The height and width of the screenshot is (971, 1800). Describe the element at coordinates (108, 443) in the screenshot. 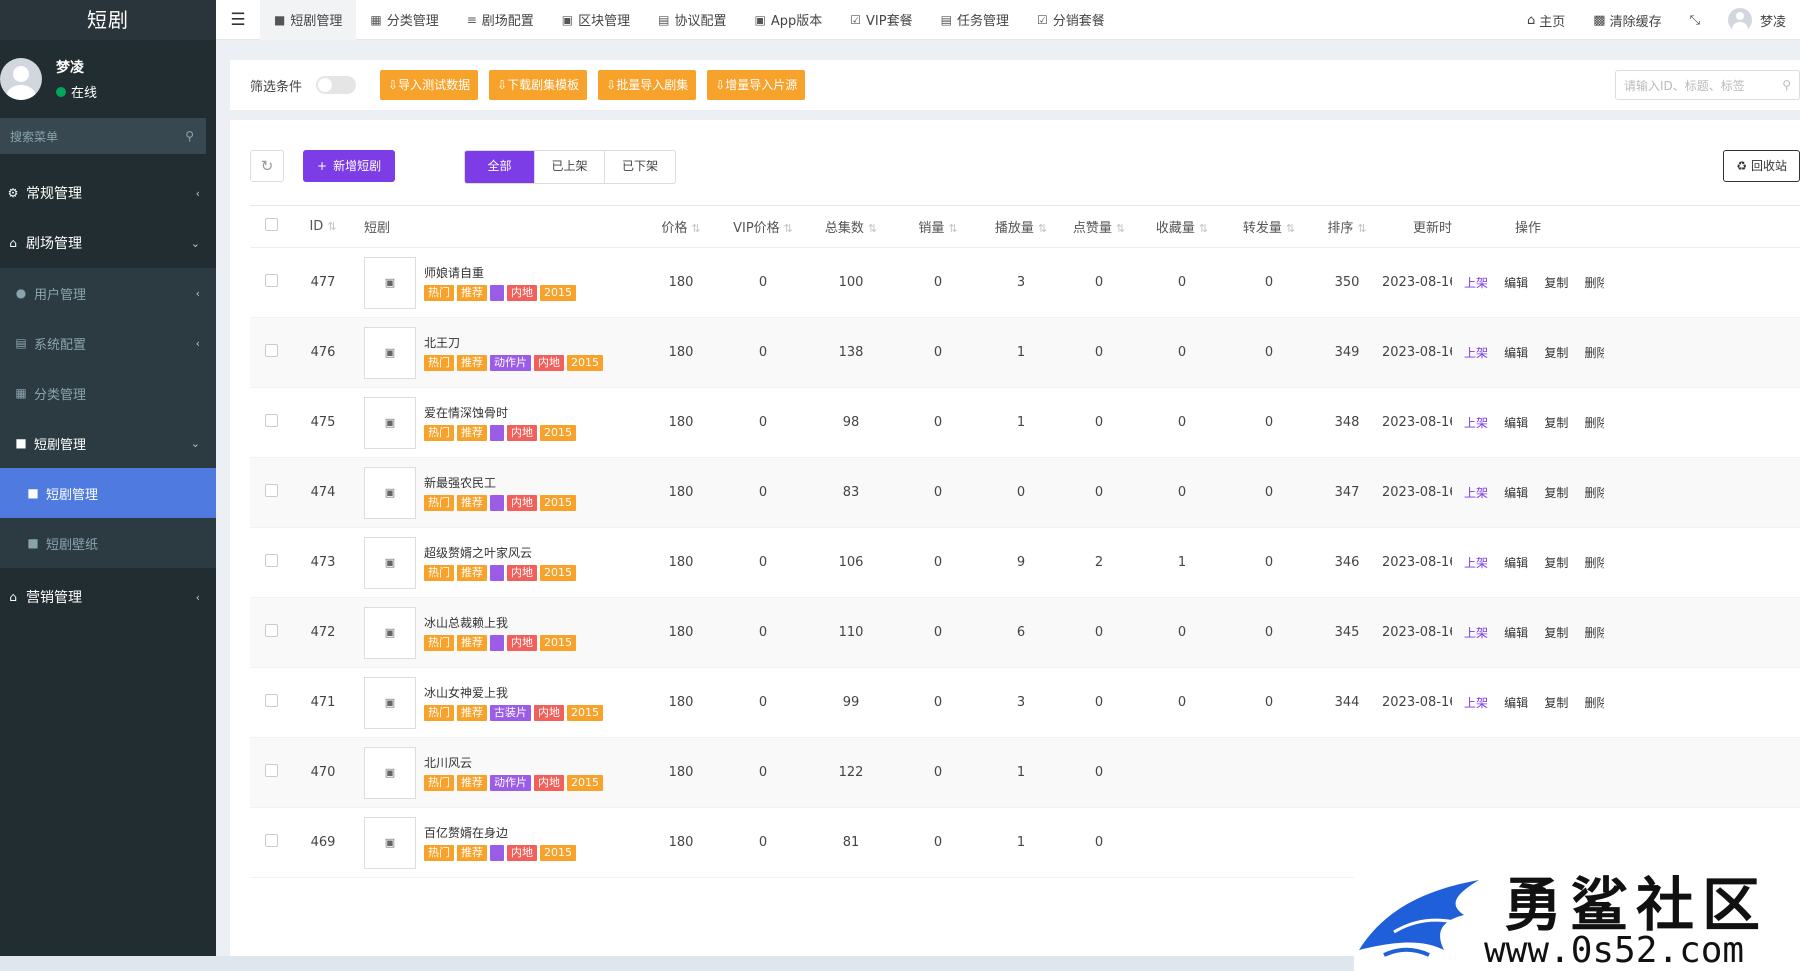

I see `sidebar-item-drama-group: ■ 短剧管理 ⌄` at that location.